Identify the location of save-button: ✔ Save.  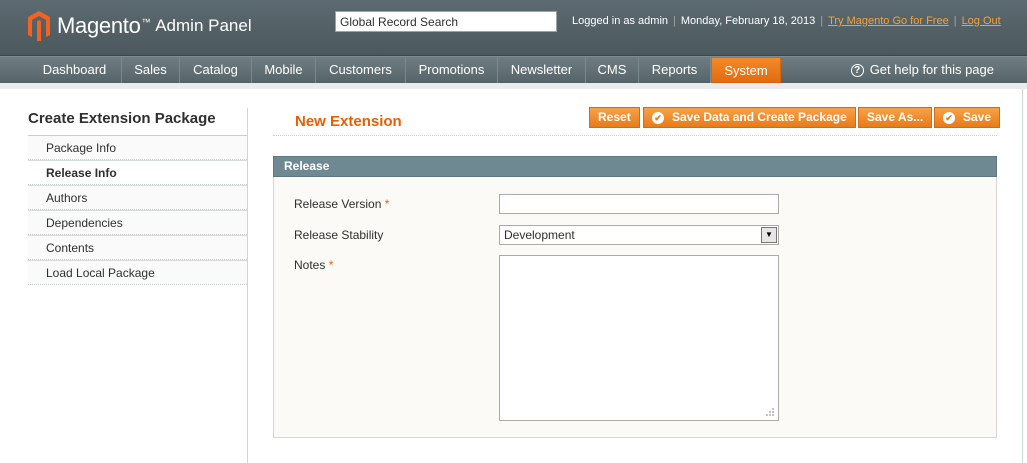
(967, 117).